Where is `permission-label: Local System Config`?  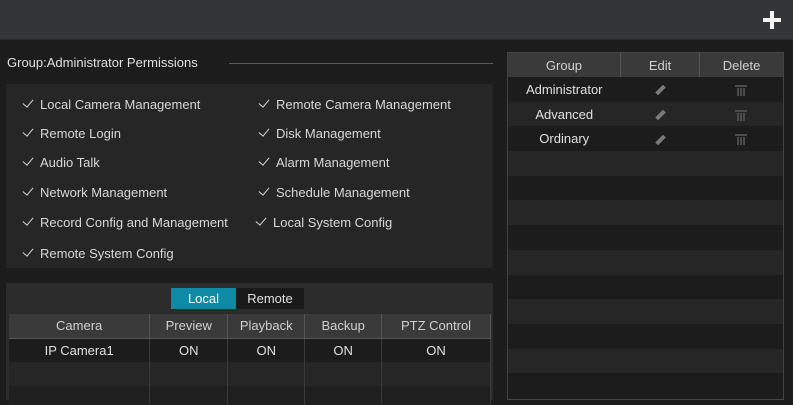
permission-label: Local System Config is located at coordinates (333, 222).